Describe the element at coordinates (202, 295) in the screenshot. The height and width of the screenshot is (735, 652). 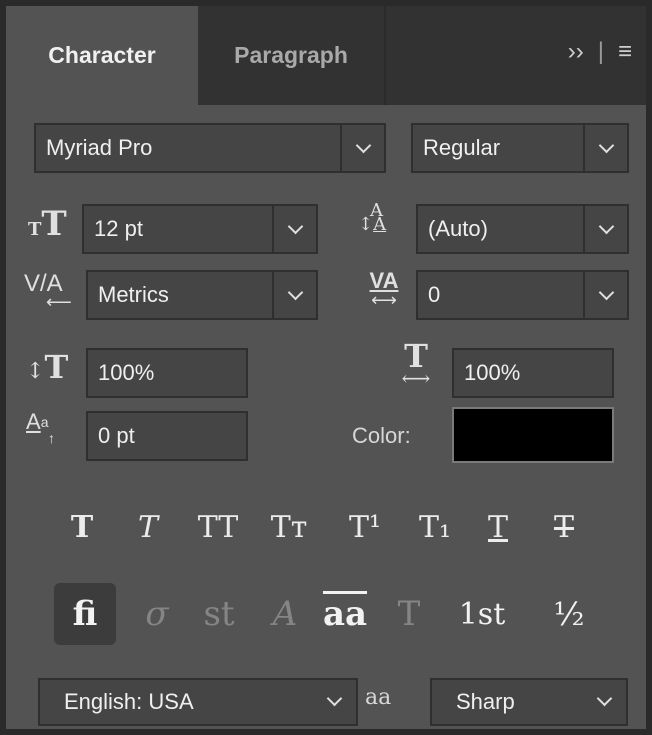
I see `kerning-dropdown: Metrics` at that location.